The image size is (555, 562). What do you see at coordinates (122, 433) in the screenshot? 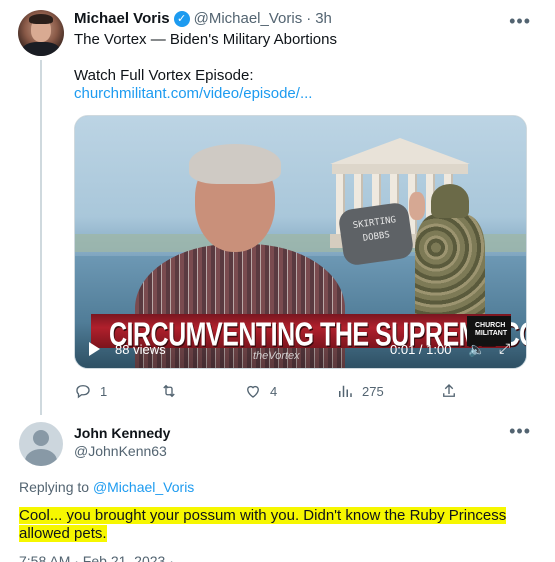
I see `reply-author-name: John Kennedy` at bounding box center [122, 433].